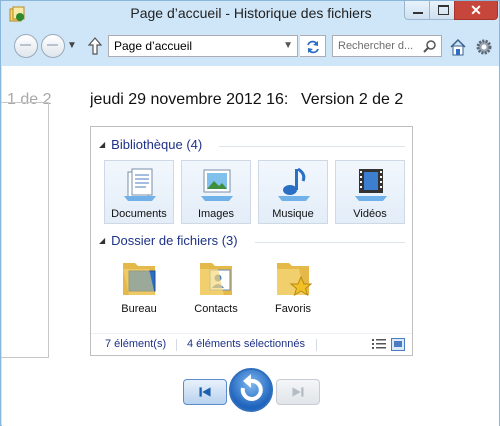 Image resolution: width=500 pixels, height=426 pixels. What do you see at coordinates (398, 344) in the screenshot?
I see `large-icons-view-icon` at bounding box center [398, 344].